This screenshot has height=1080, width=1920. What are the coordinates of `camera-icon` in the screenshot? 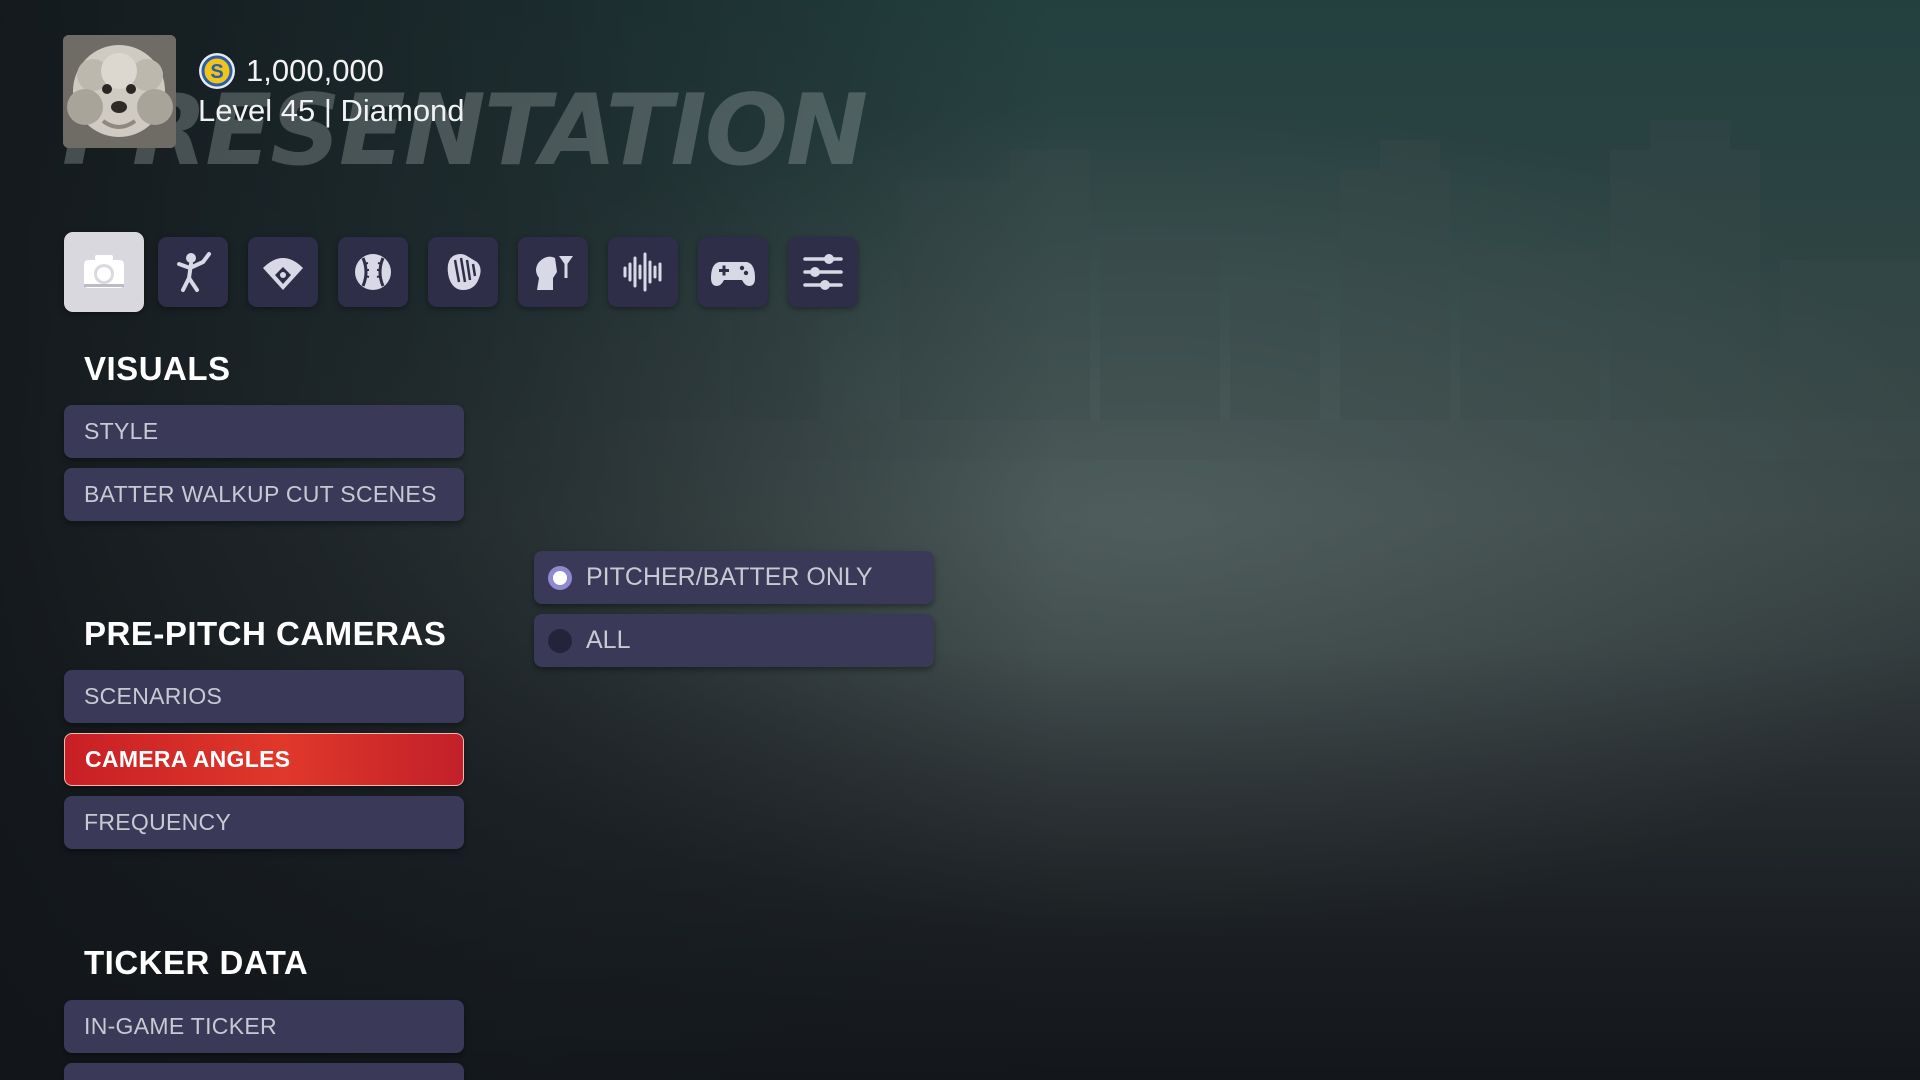 It's located at (104, 271).